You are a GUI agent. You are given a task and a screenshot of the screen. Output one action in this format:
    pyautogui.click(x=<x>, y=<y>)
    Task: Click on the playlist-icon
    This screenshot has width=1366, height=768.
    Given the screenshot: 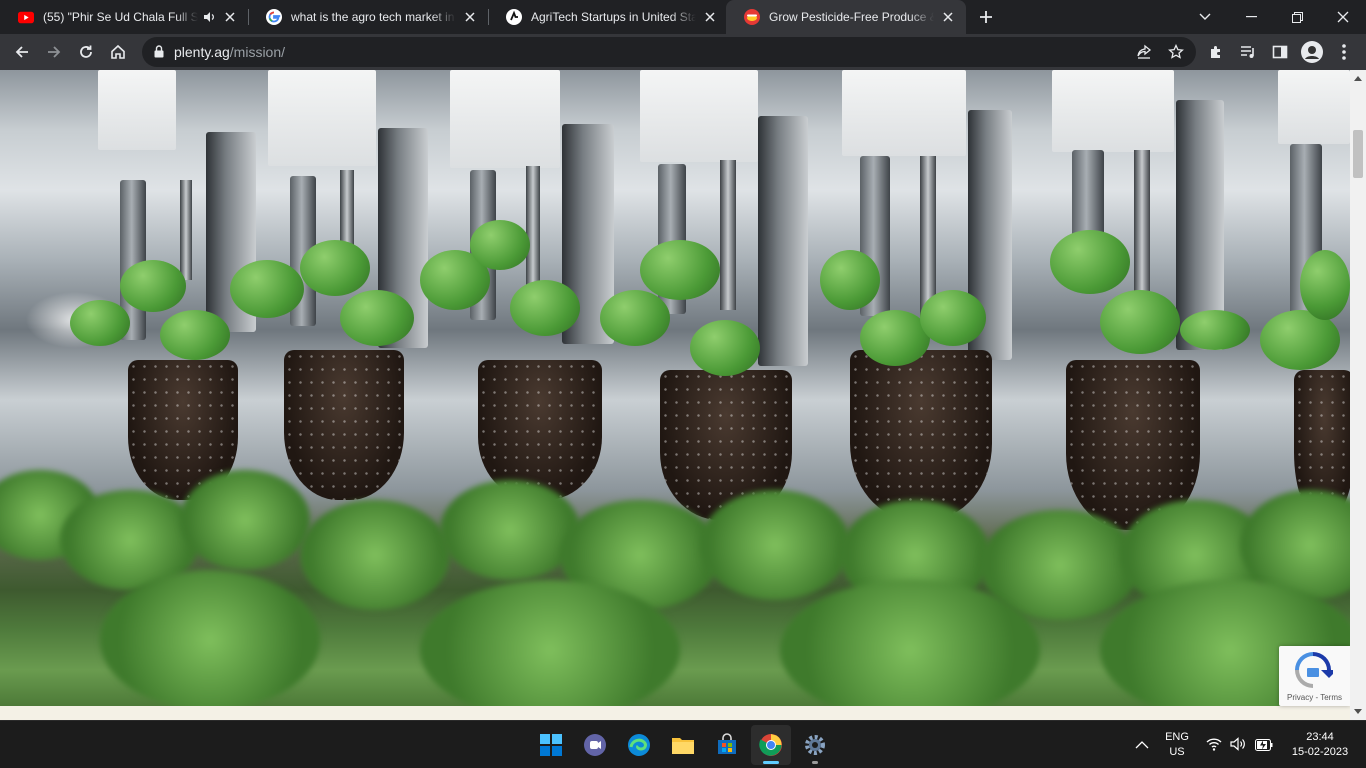 What is the action you would take?
    pyautogui.click(x=1247, y=52)
    